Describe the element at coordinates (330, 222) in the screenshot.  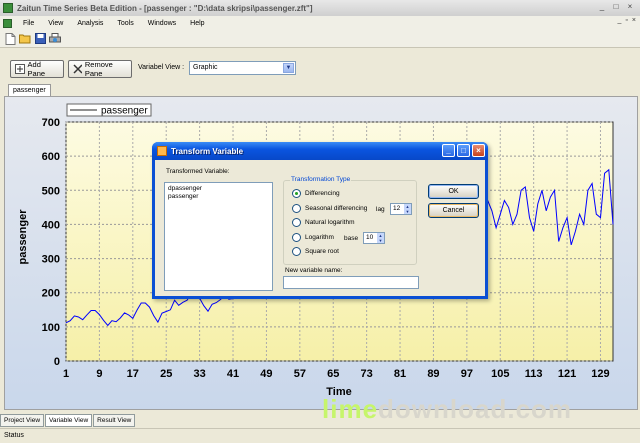
I see `natural-logarithm-label: Natural logarithm` at that location.